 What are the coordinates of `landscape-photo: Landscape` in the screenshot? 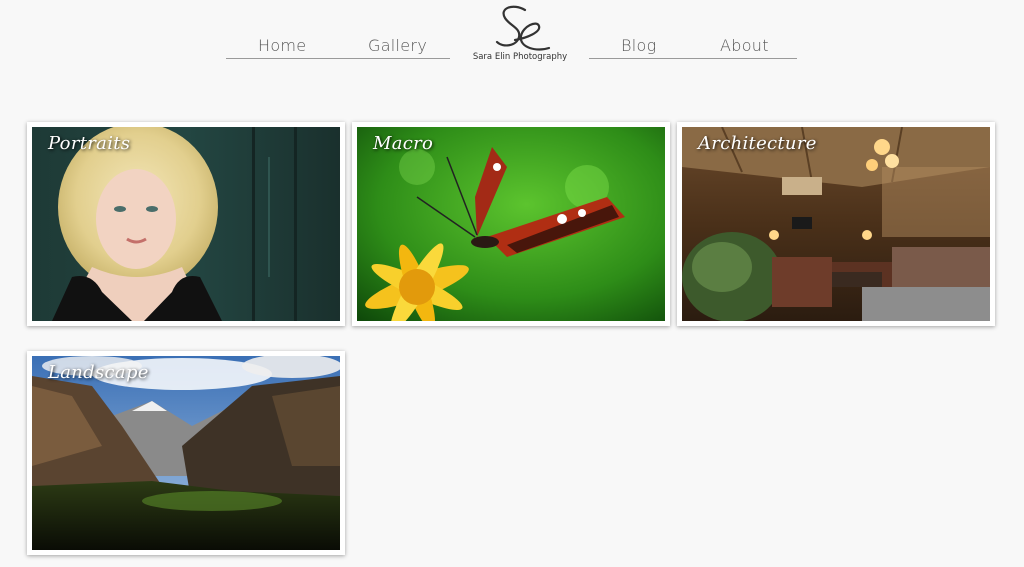 It's located at (186, 453).